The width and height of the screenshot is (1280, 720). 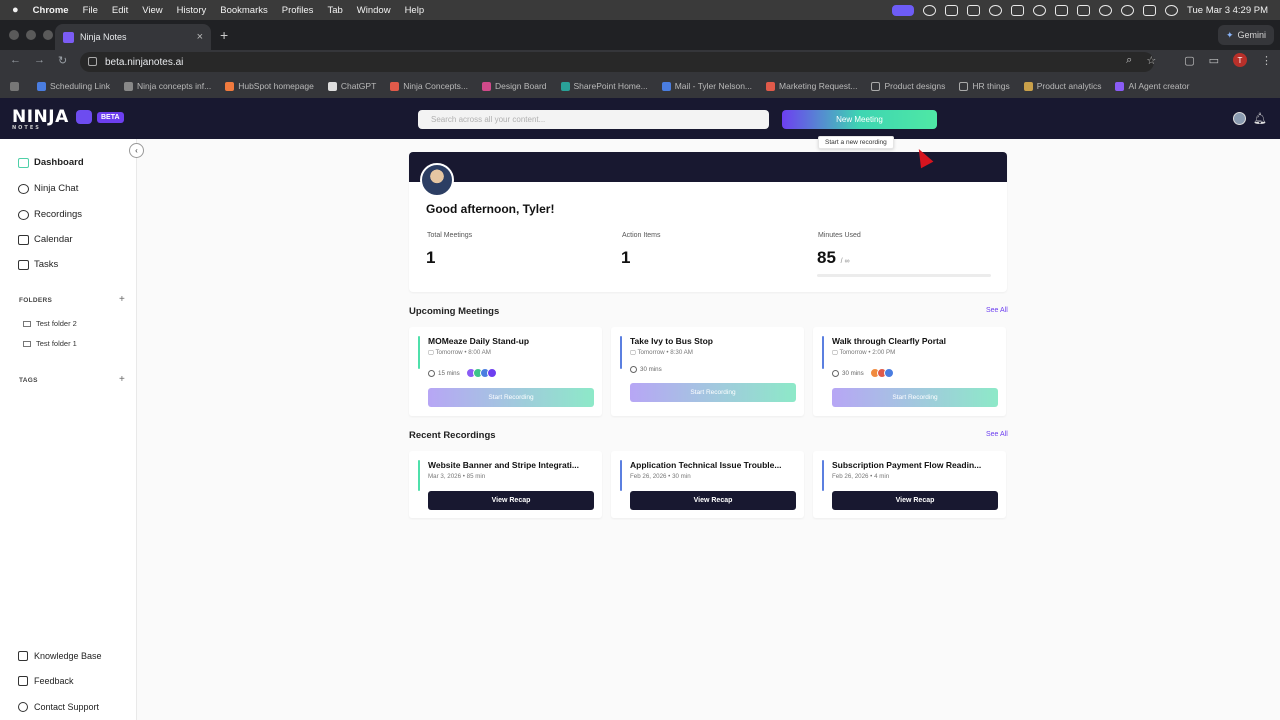 I want to click on bookmark-folder: Product designs, so click(x=908, y=86).